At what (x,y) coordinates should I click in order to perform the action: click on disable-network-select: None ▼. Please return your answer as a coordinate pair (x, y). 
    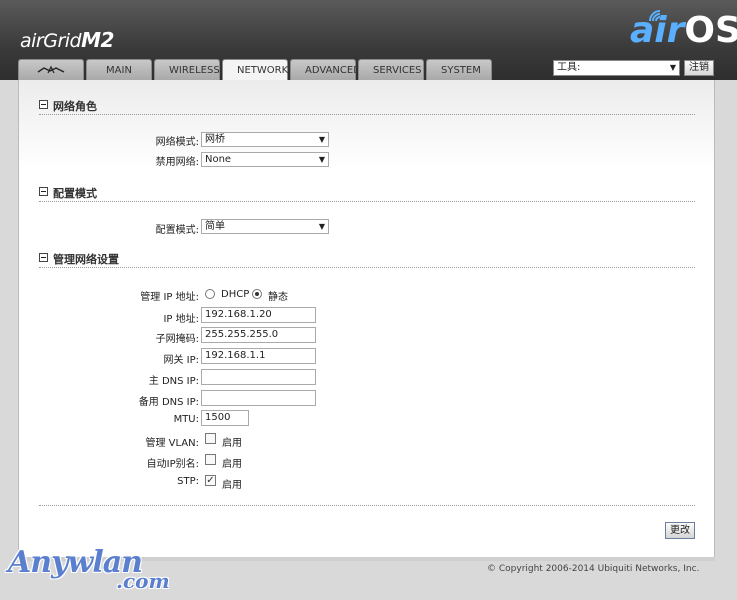
    Looking at the image, I should click on (265, 159).